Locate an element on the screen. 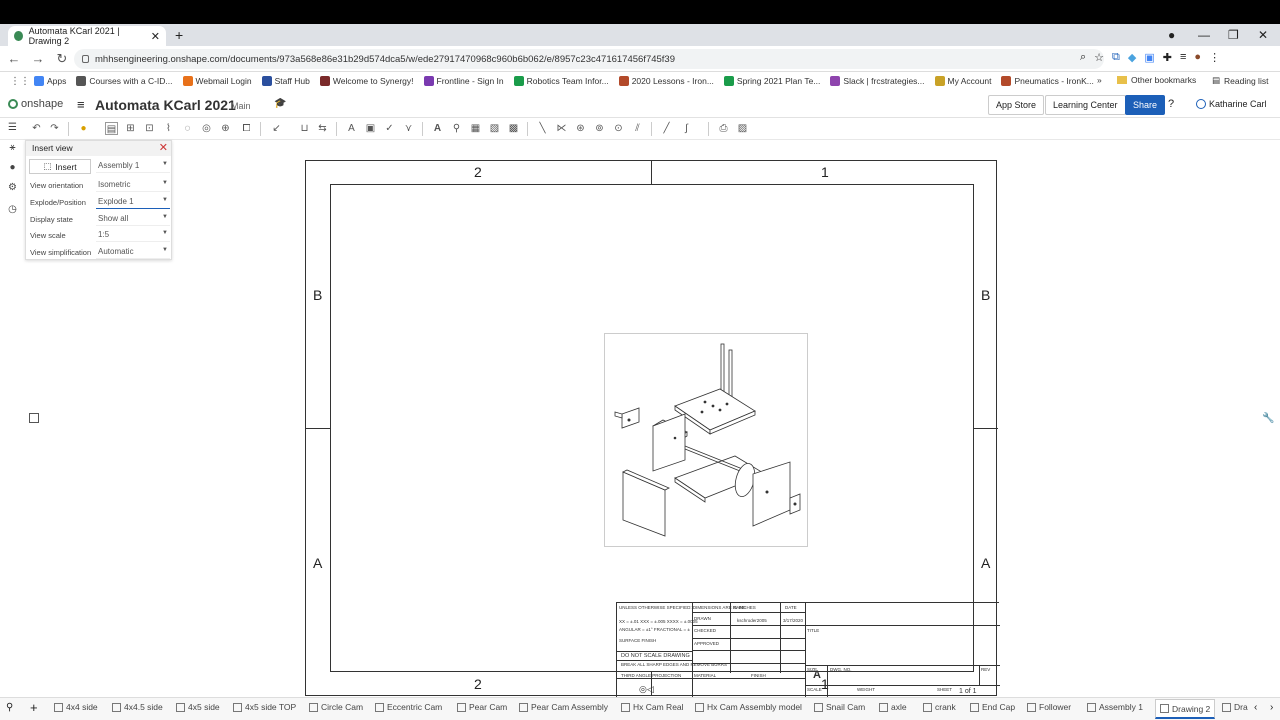 The image size is (1280, 720). document-tab: Hx Cam Assembly model is located at coordinates (748, 707).